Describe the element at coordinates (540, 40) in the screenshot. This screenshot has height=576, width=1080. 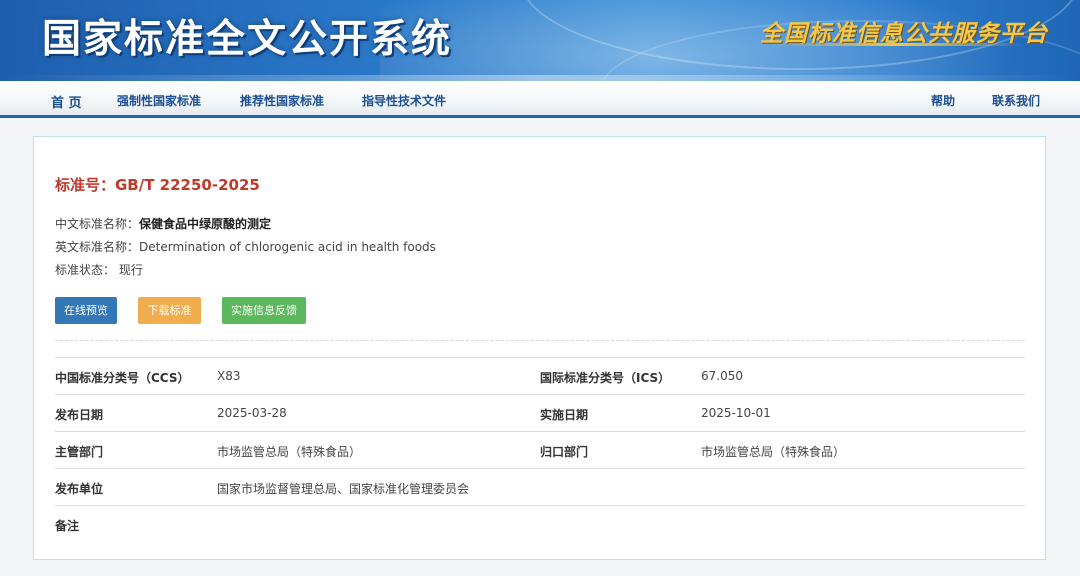
I see `site-banner: 国家标准全文公开系统 全国标准信息公共服务平台` at that location.